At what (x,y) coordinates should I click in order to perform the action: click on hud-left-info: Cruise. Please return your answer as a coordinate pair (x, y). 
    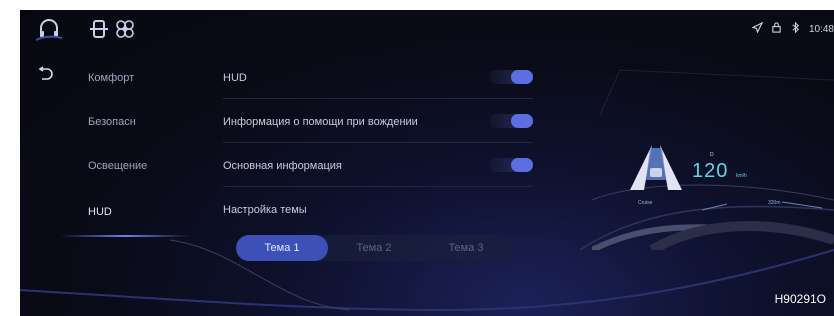
    Looking at the image, I should click on (645, 203).